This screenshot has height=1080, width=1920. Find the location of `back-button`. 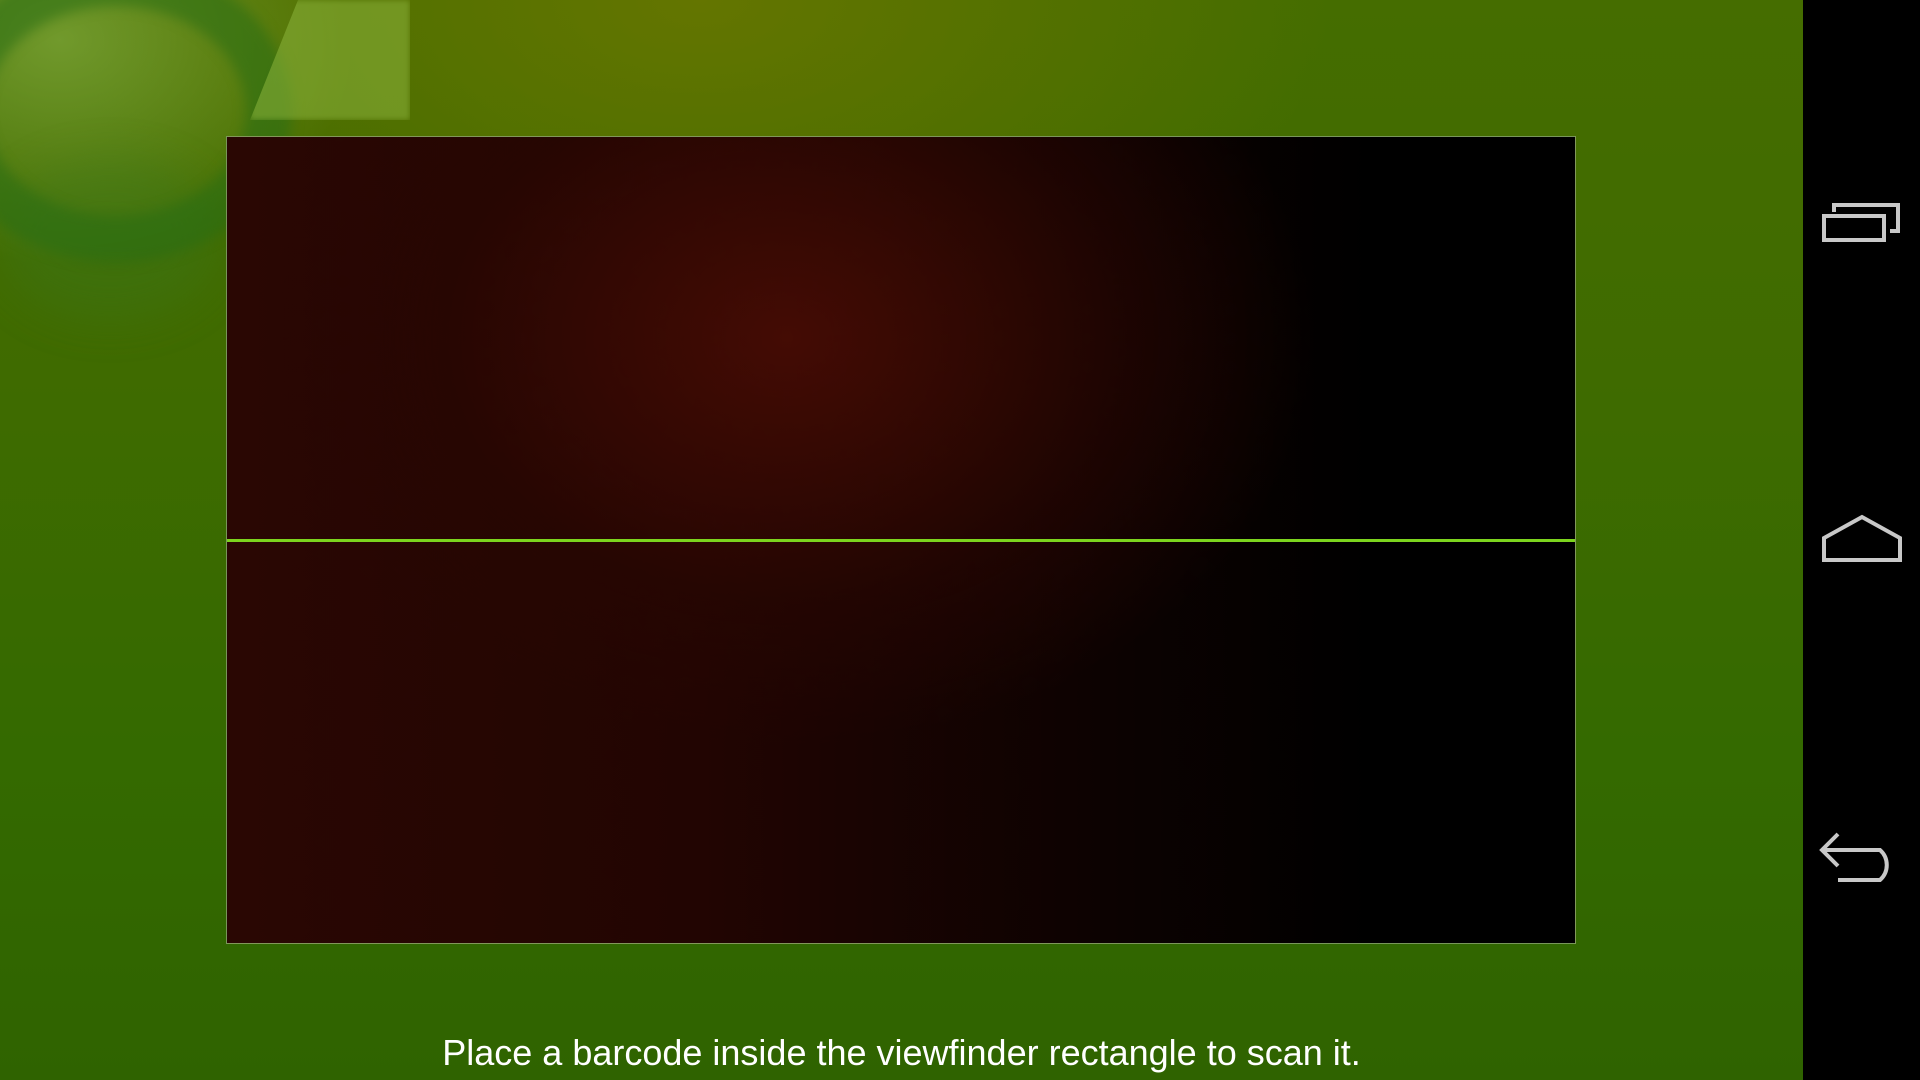

back-button is located at coordinates (1861, 856).